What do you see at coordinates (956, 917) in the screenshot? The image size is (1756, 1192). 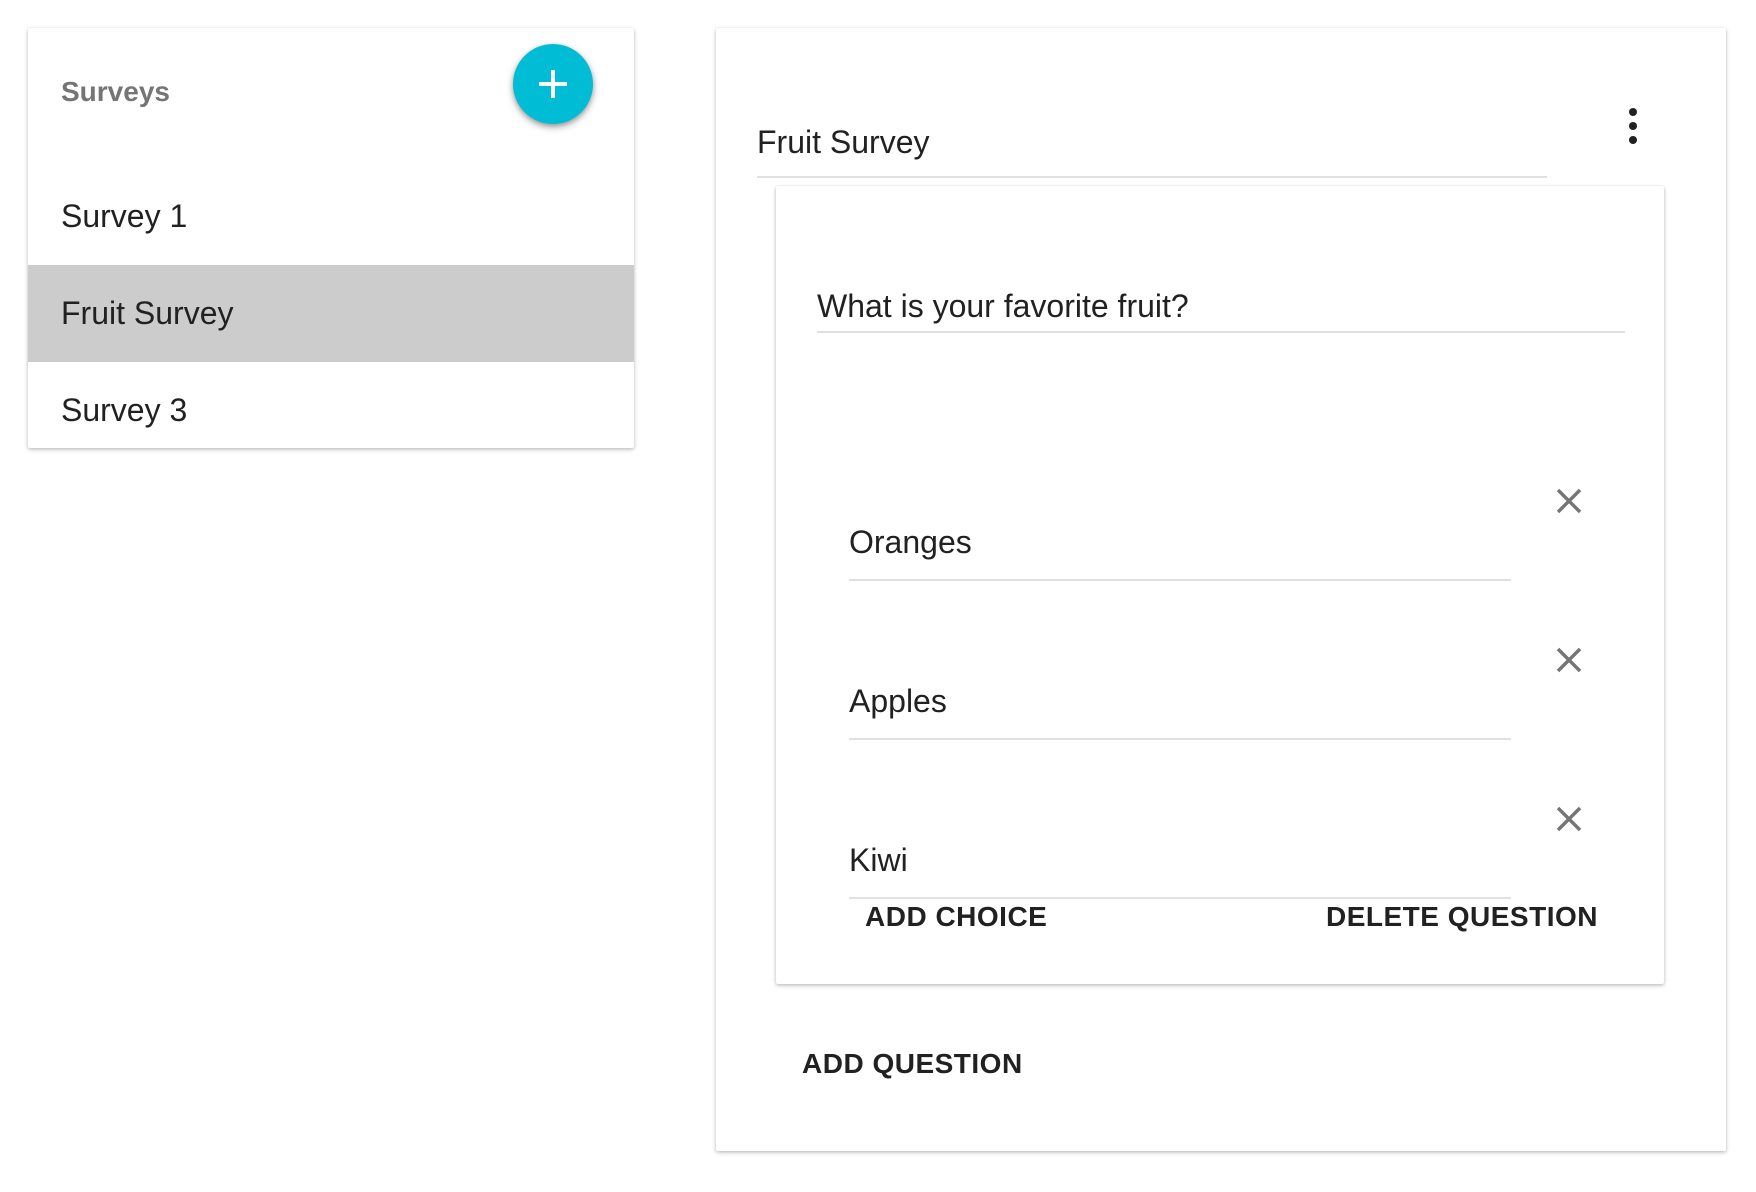 I see `add-choice-button: ADD CHOICE` at bounding box center [956, 917].